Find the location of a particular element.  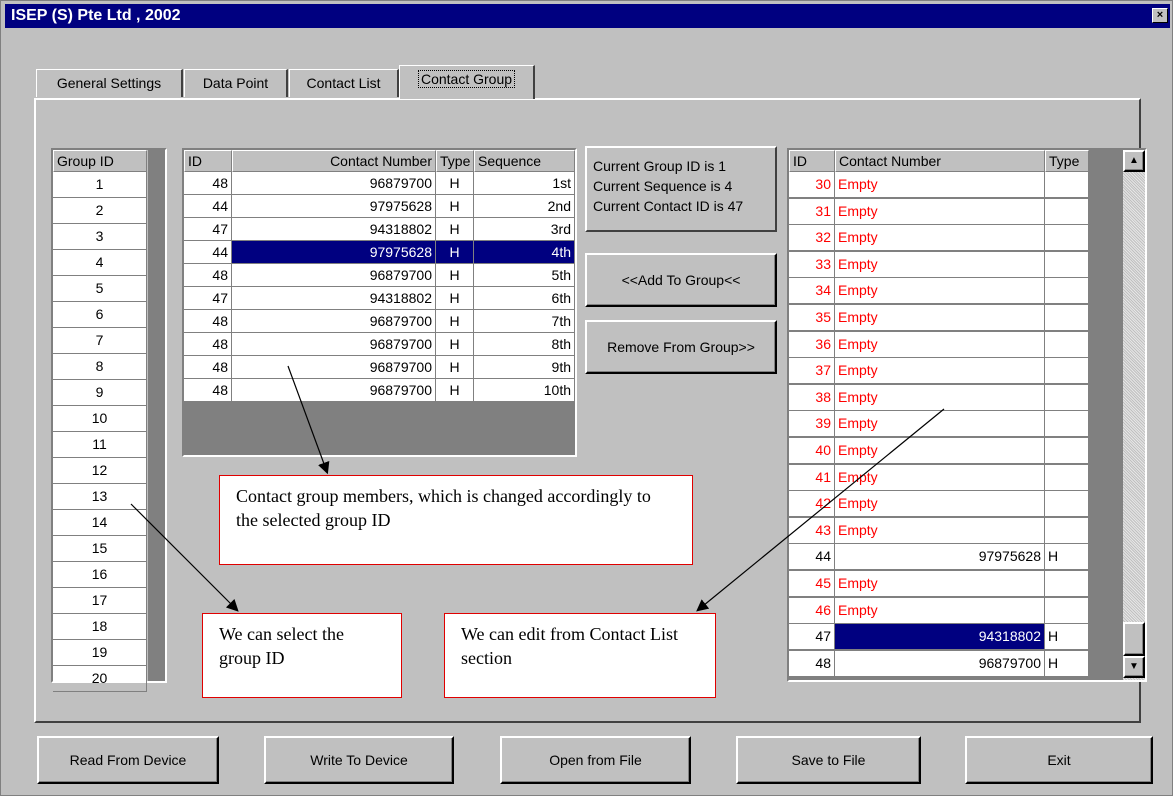

group-arrow is located at coordinates (184, 557).